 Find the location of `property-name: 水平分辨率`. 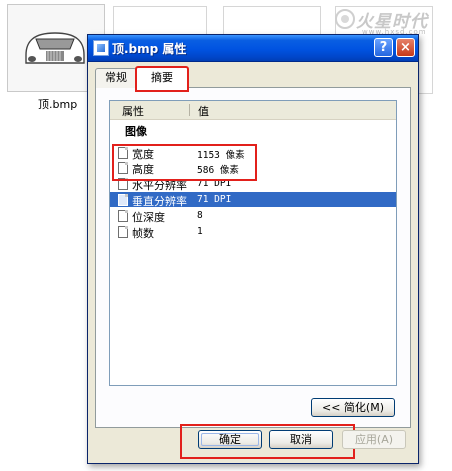

property-name: 水平分辨率 is located at coordinates (159, 185).